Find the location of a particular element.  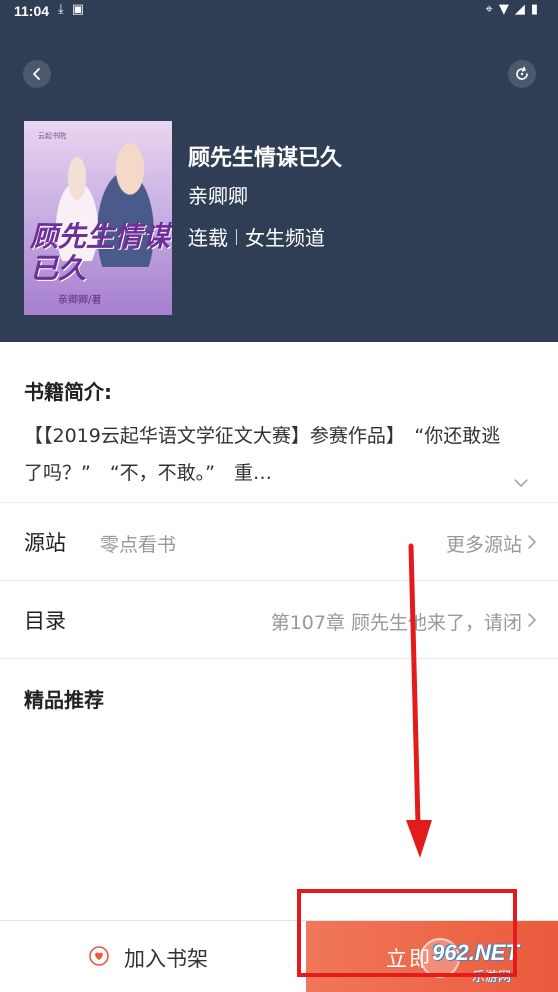

book-author: 亲卿卿 is located at coordinates (218, 194).